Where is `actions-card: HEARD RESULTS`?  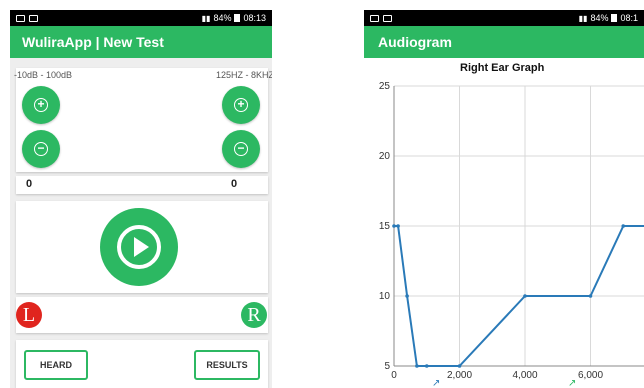
actions-card: HEARD RESULTS is located at coordinates (142, 364).